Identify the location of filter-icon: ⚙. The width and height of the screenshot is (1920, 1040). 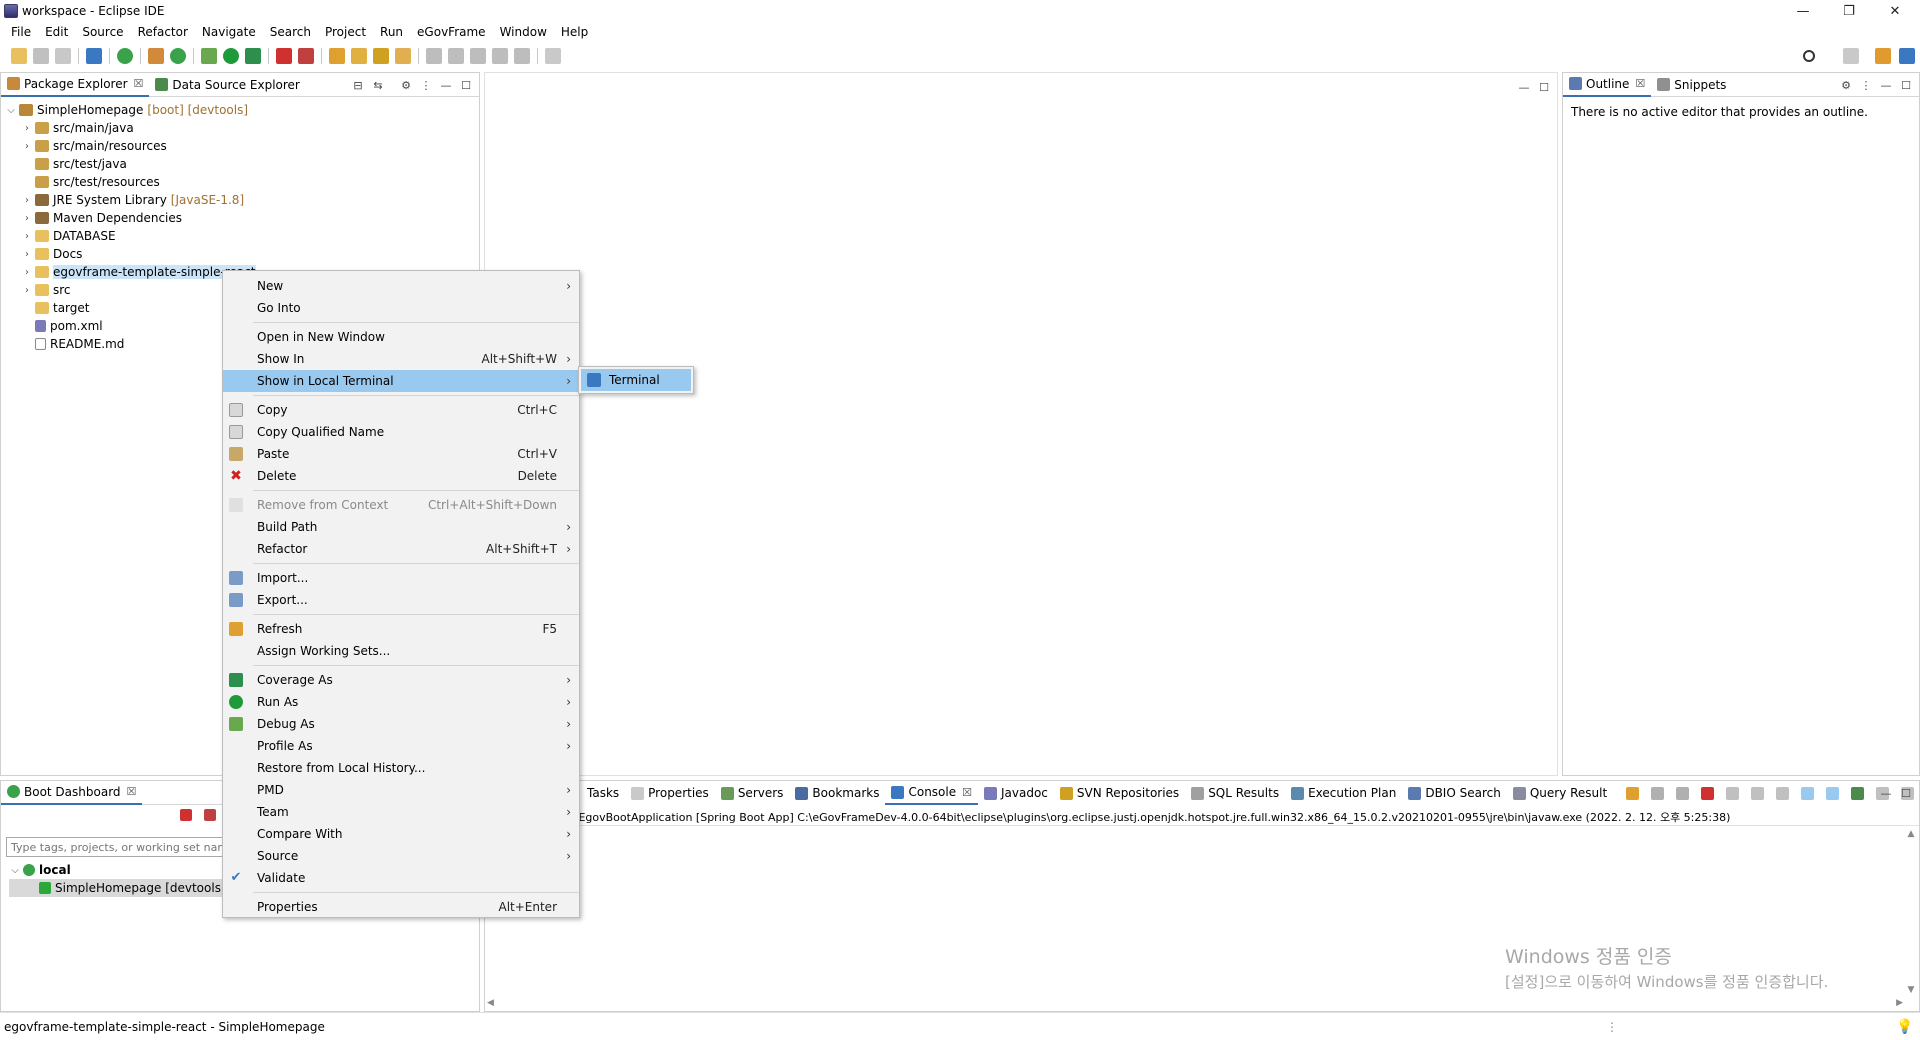
(406, 85).